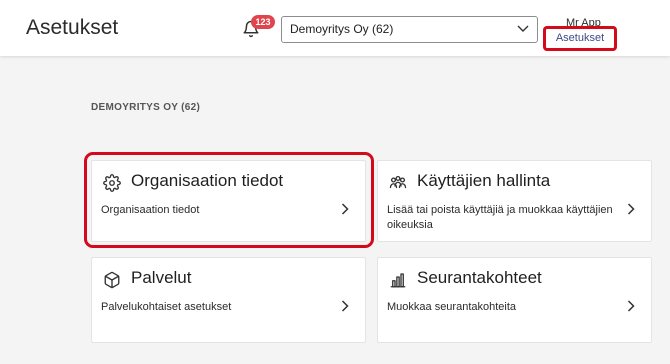  I want to click on users-icon, so click(398, 182).